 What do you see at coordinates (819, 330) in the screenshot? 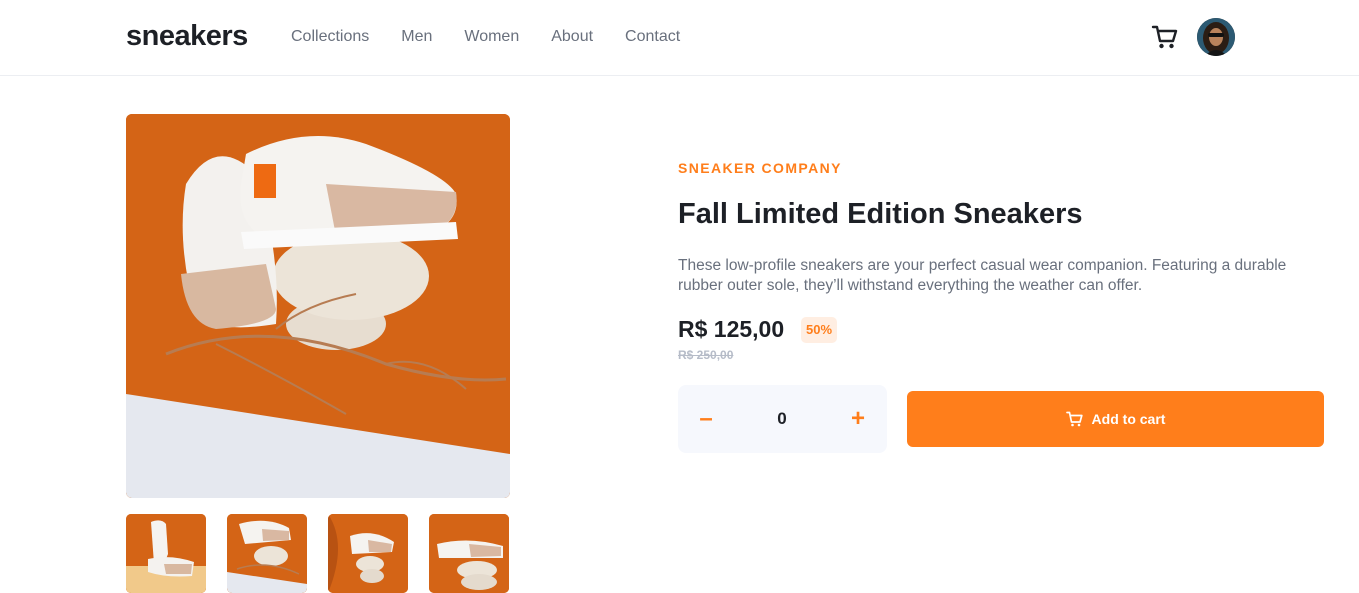
I see `discount-badge: 50%` at bounding box center [819, 330].